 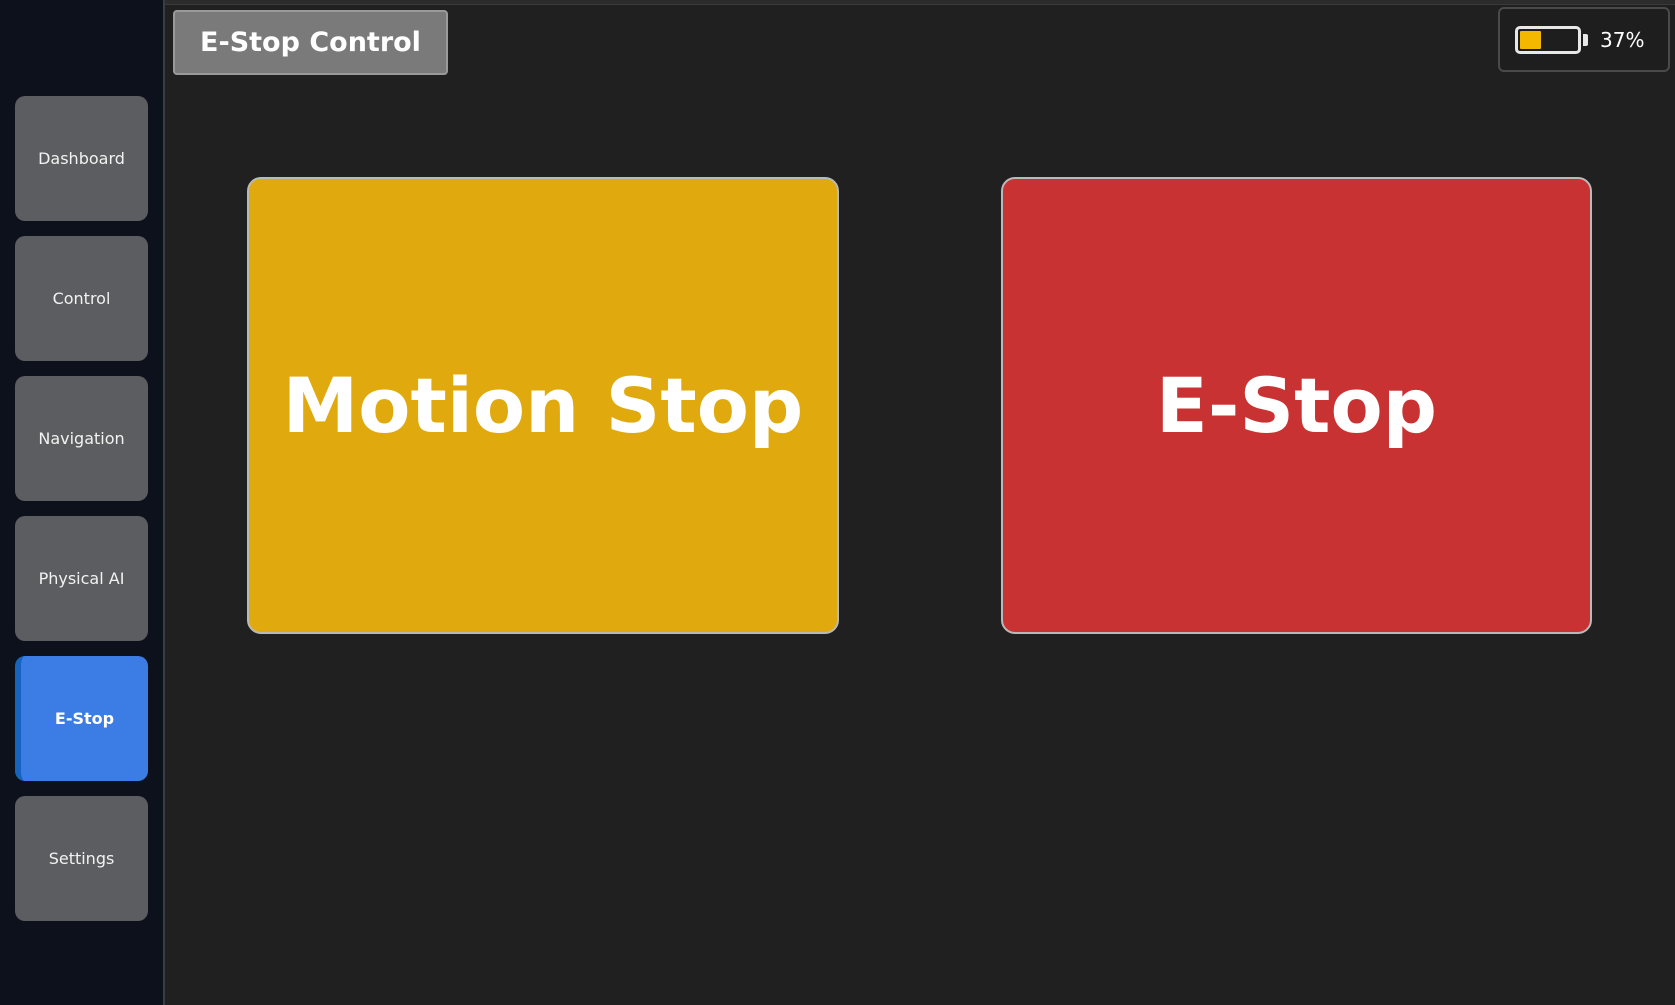 I want to click on page-title: E-Stop Control, so click(x=310, y=42).